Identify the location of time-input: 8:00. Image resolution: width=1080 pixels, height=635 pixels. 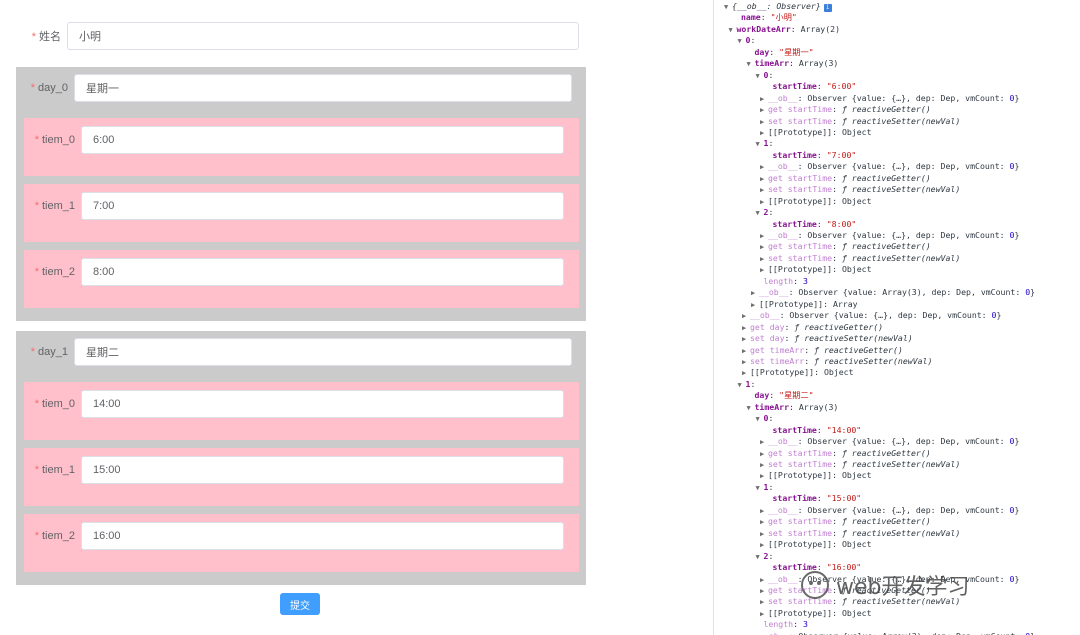
(322, 272).